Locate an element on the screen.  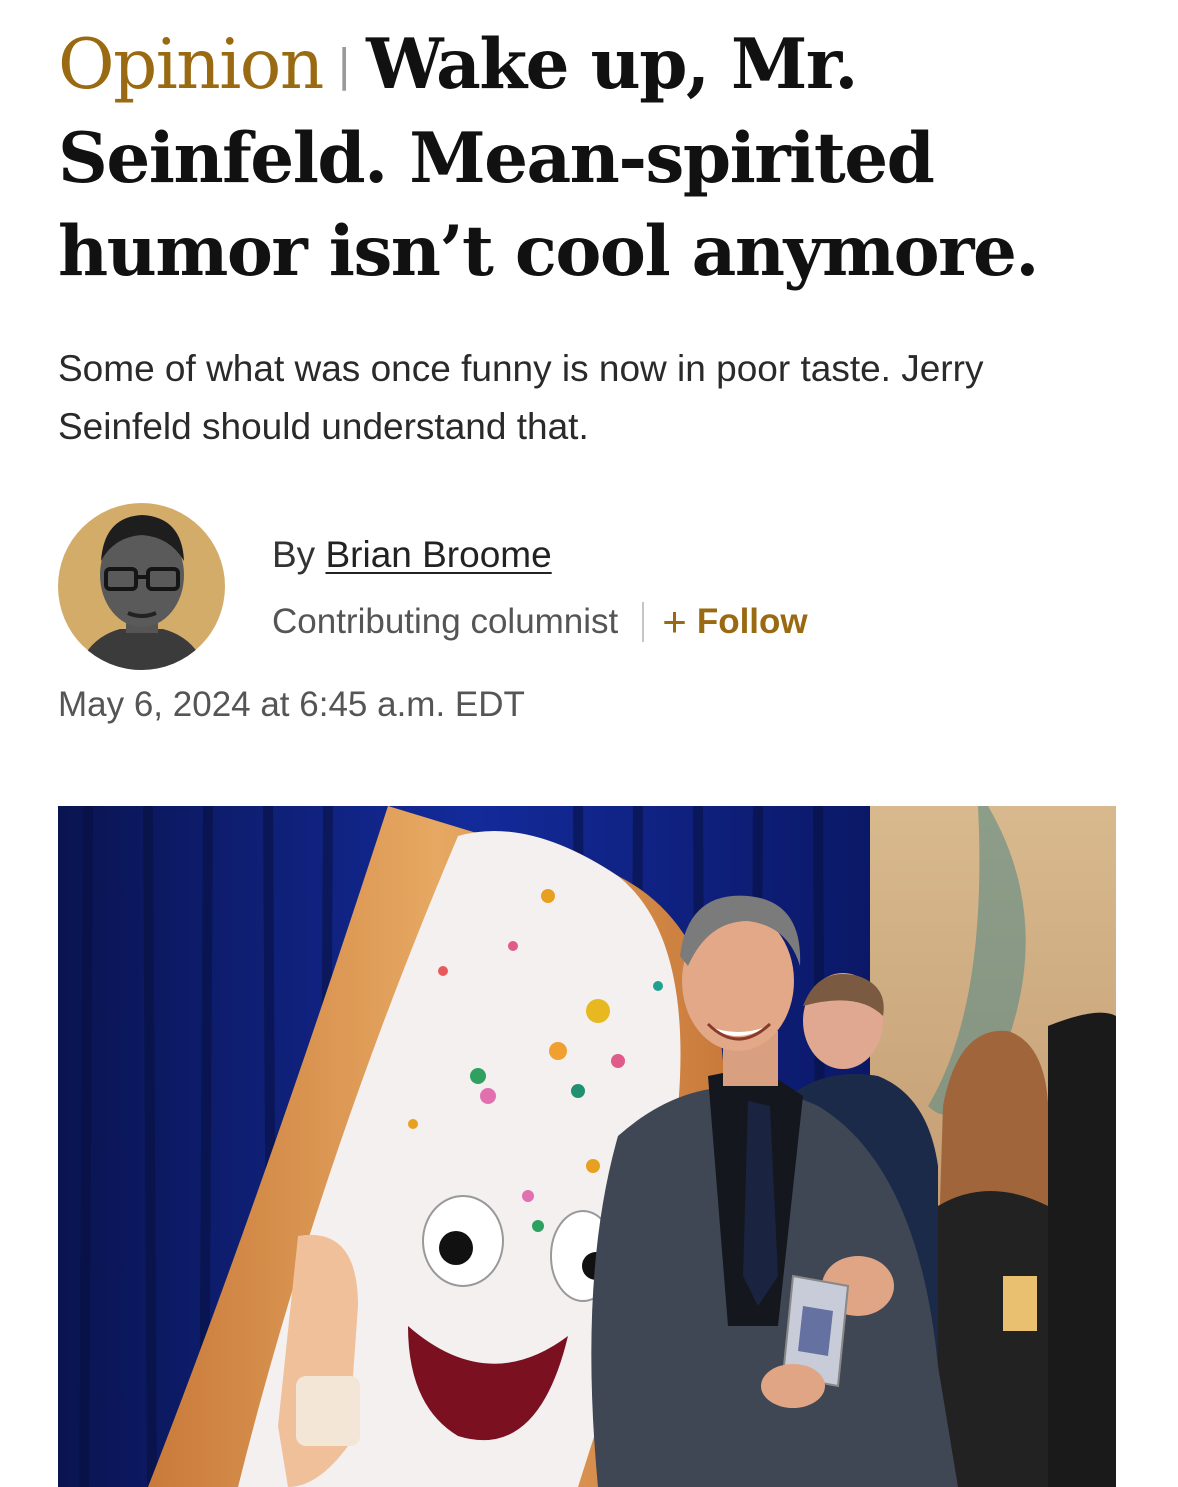
author-avatar is located at coordinates (141, 586).